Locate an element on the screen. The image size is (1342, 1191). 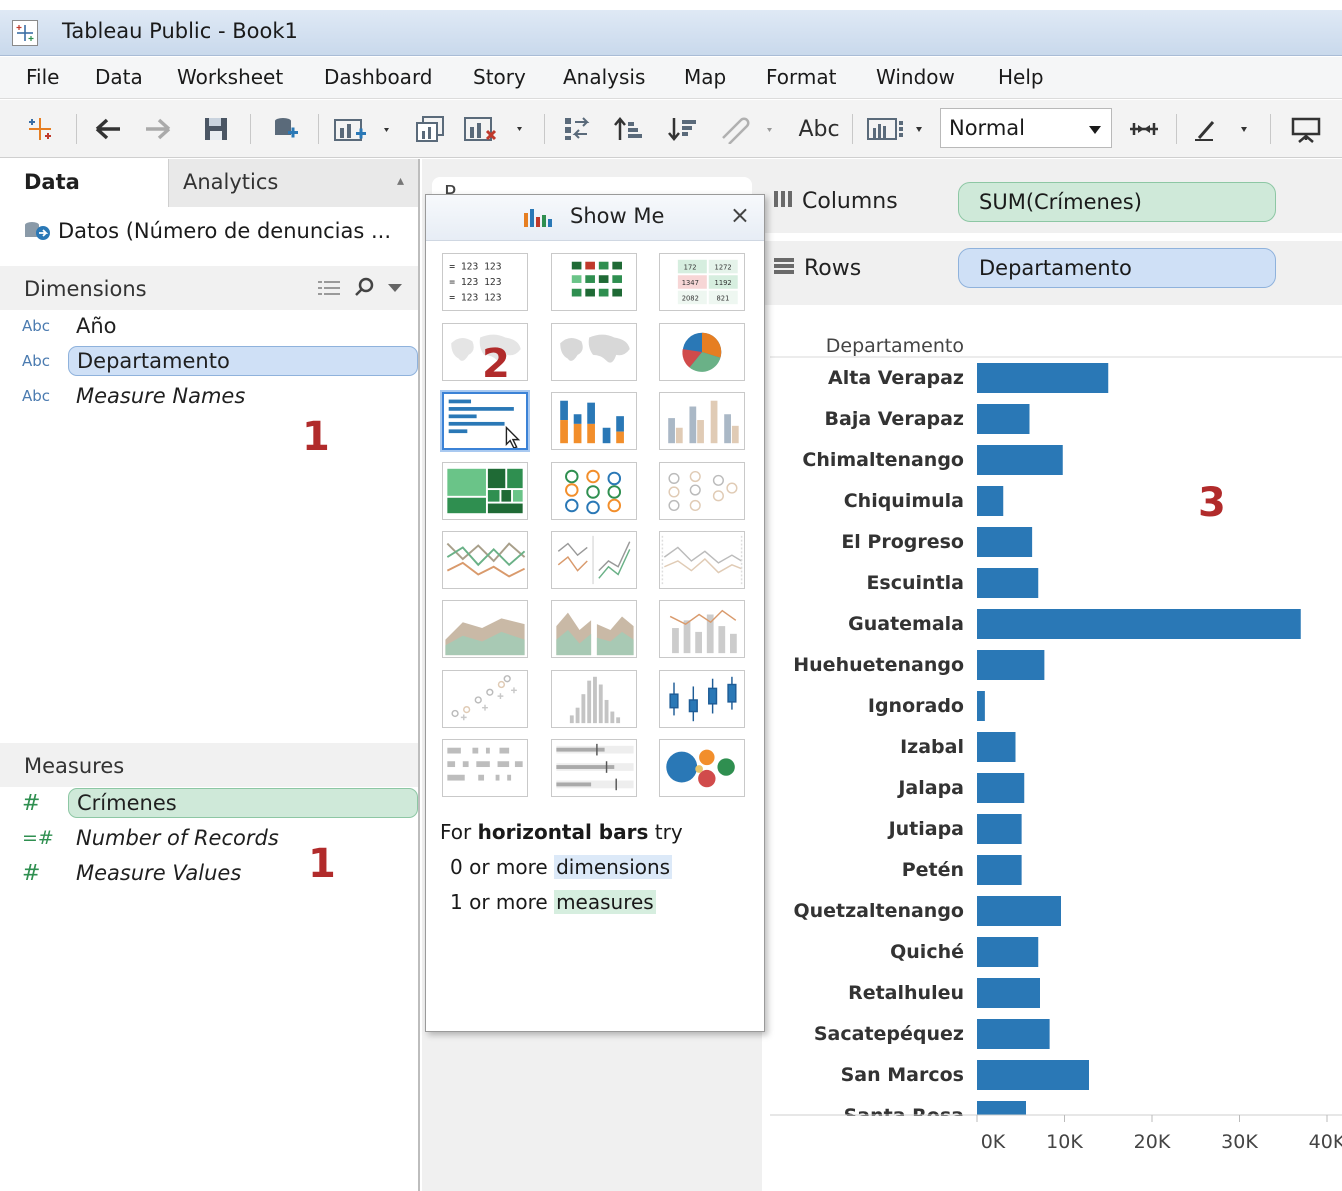
area-discrete-thumb is located at coordinates (594, 629).